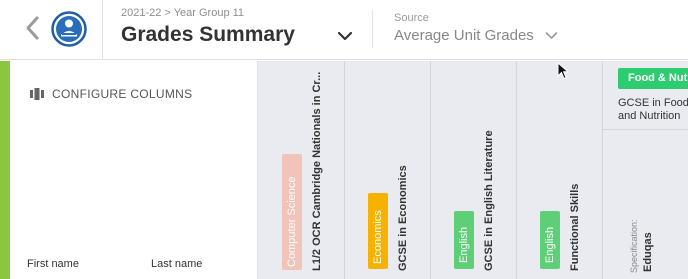 The image size is (688, 279). I want to click on configure-columns-button: CONFIGURE COLUMNS, so click(111, 94).